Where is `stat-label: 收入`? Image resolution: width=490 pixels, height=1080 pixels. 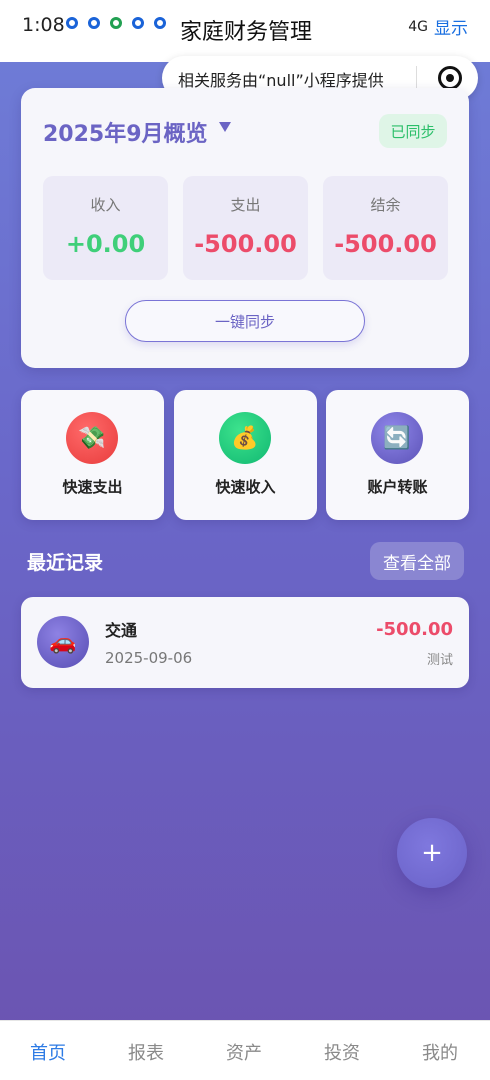
stat-label: 收入 is located at coordinates (105, 205).